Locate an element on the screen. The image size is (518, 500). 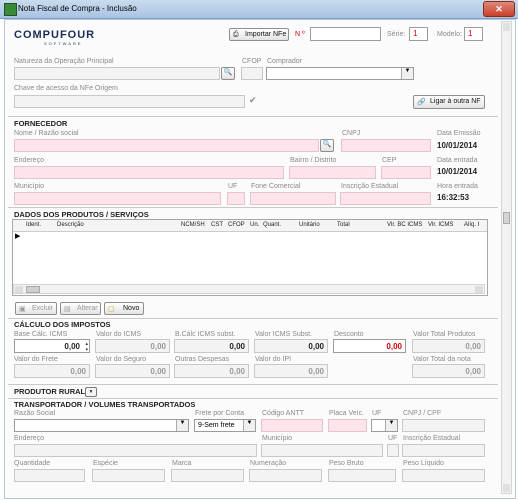
logo-text: COMPUFOUR is located at coordinates (55, 35).